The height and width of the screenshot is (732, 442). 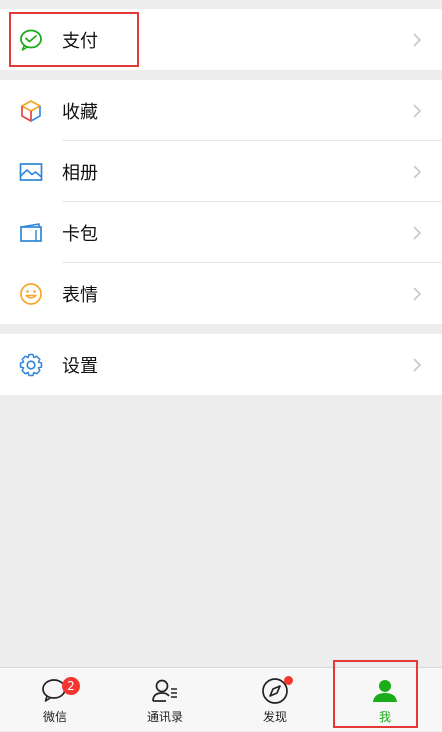 I want to click on smiley-icon, so click(x=31, y=293).